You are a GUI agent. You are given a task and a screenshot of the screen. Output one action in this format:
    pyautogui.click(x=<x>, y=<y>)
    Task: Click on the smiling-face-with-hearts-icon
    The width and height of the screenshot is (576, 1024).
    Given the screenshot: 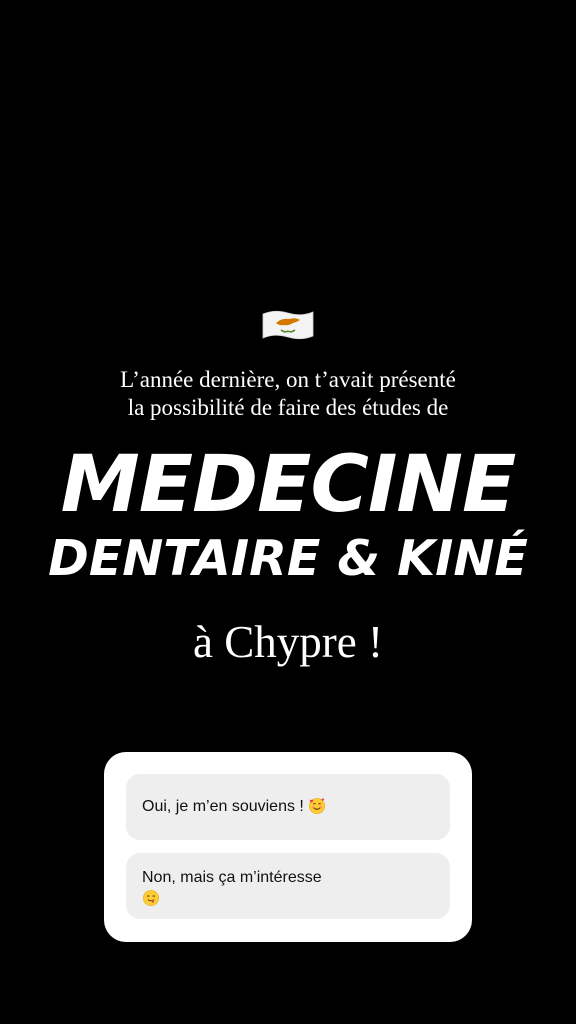 What is the action you would take?
    pyautogui.click(x=317, y=806)
    